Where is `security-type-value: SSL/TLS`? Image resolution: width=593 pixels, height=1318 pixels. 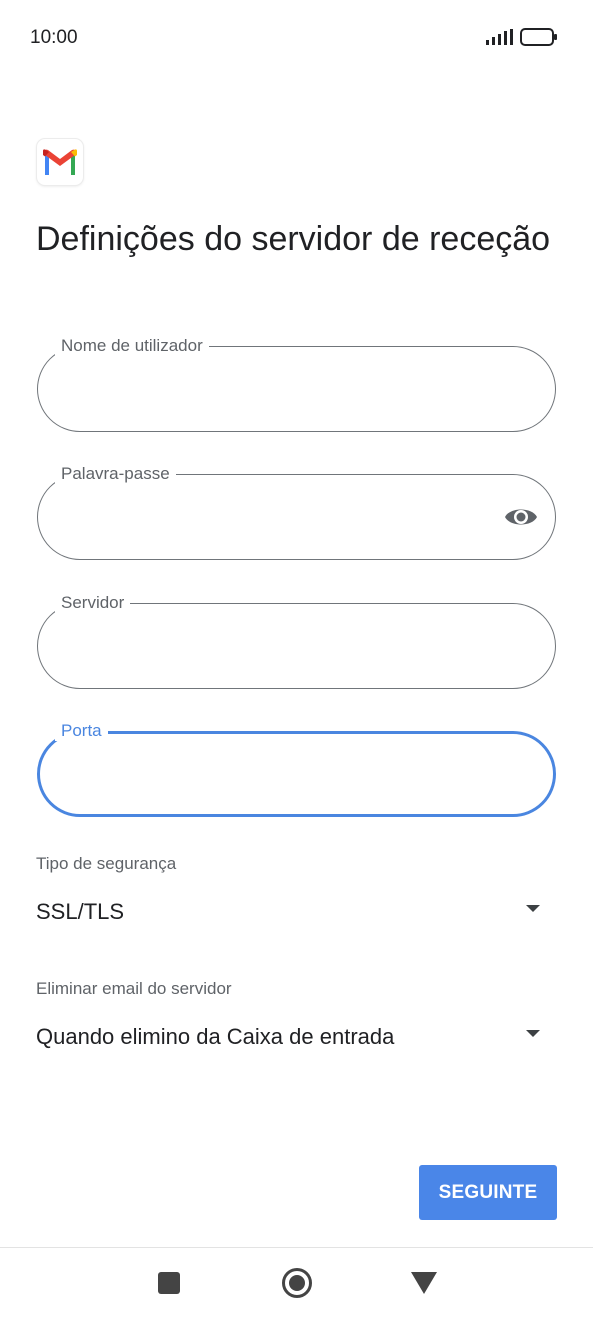
security-type-value: SSL/TLS is located at coordinates (80, 911).